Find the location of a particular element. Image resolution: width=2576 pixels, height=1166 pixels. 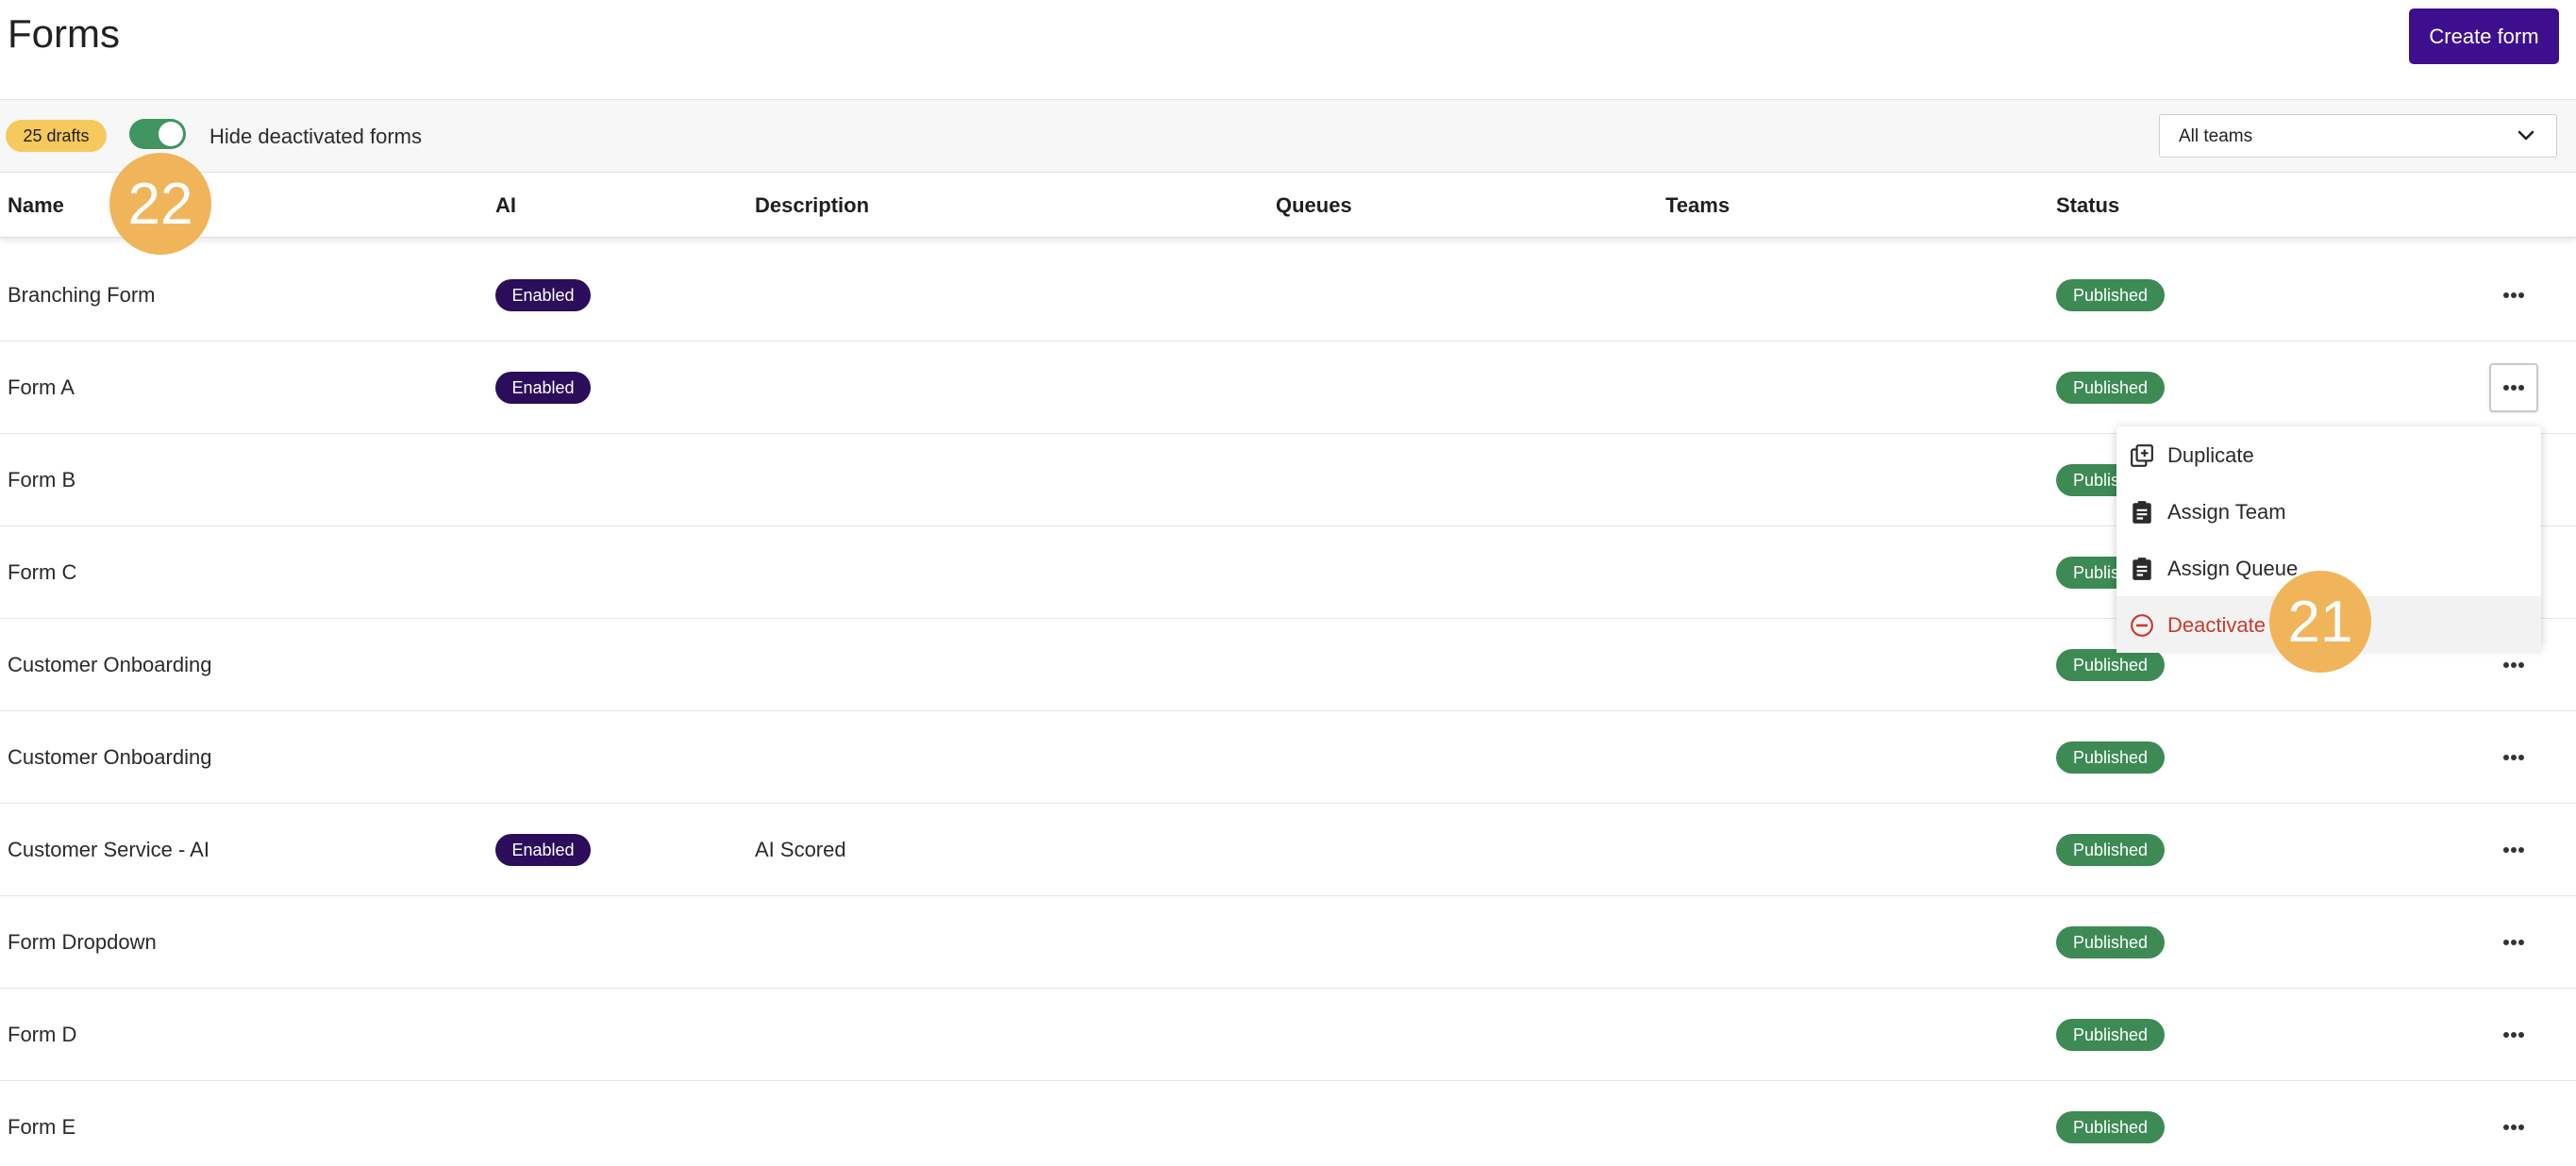

duplicate-icon is located at coordinates (2142, 455).